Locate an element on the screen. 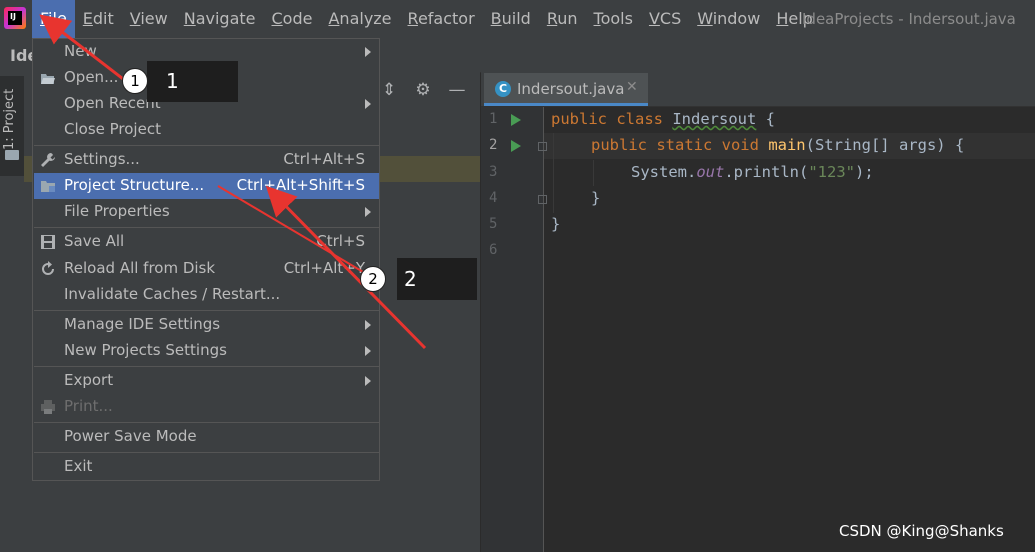 The image size is (1035, 552). project-folder-icon is located at coordinates (12, 155).